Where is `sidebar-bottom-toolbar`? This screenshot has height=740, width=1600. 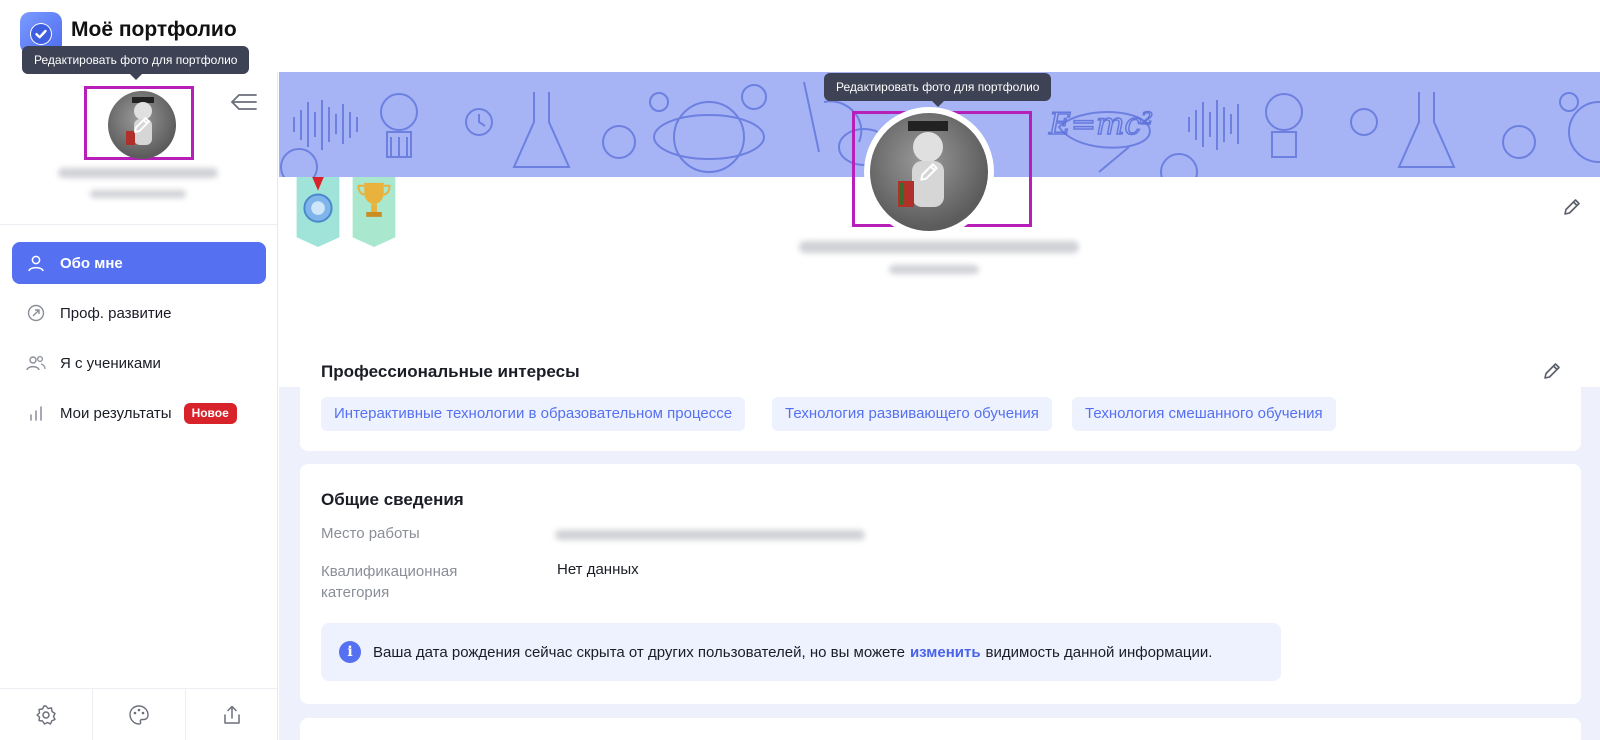
sidebar-bottom-toolbar is located at coordinates (139, 714).